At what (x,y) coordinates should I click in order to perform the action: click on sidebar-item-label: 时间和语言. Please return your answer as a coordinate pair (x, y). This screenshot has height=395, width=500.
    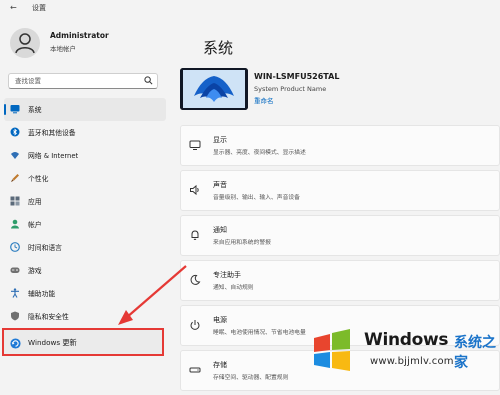
    Looking at the image, I should click on (45, 248).